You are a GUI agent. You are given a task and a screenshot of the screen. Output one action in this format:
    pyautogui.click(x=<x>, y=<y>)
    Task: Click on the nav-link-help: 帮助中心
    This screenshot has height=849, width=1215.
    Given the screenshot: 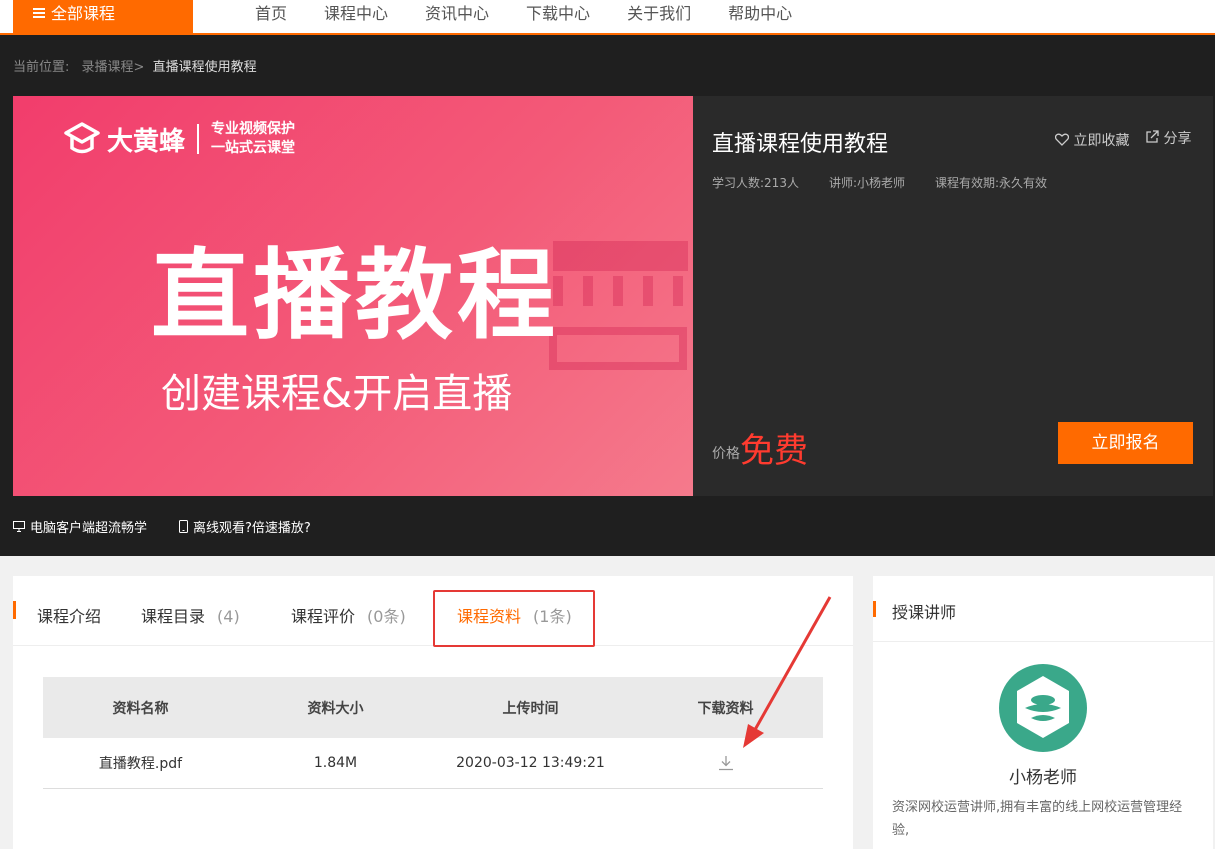 What is the action you would take?
    pyautogui.click(x=760, y=14)
    